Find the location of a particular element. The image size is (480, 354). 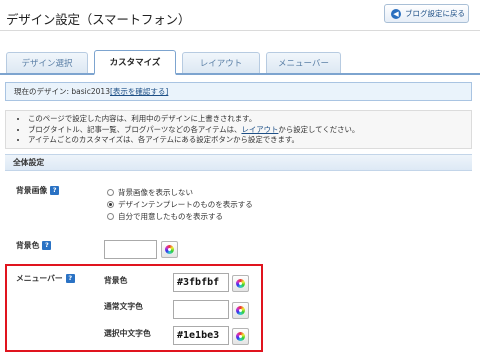

back-to-blog-settings-button: ◀ ブログ設定に戻る is located at coordinates (426, 13).